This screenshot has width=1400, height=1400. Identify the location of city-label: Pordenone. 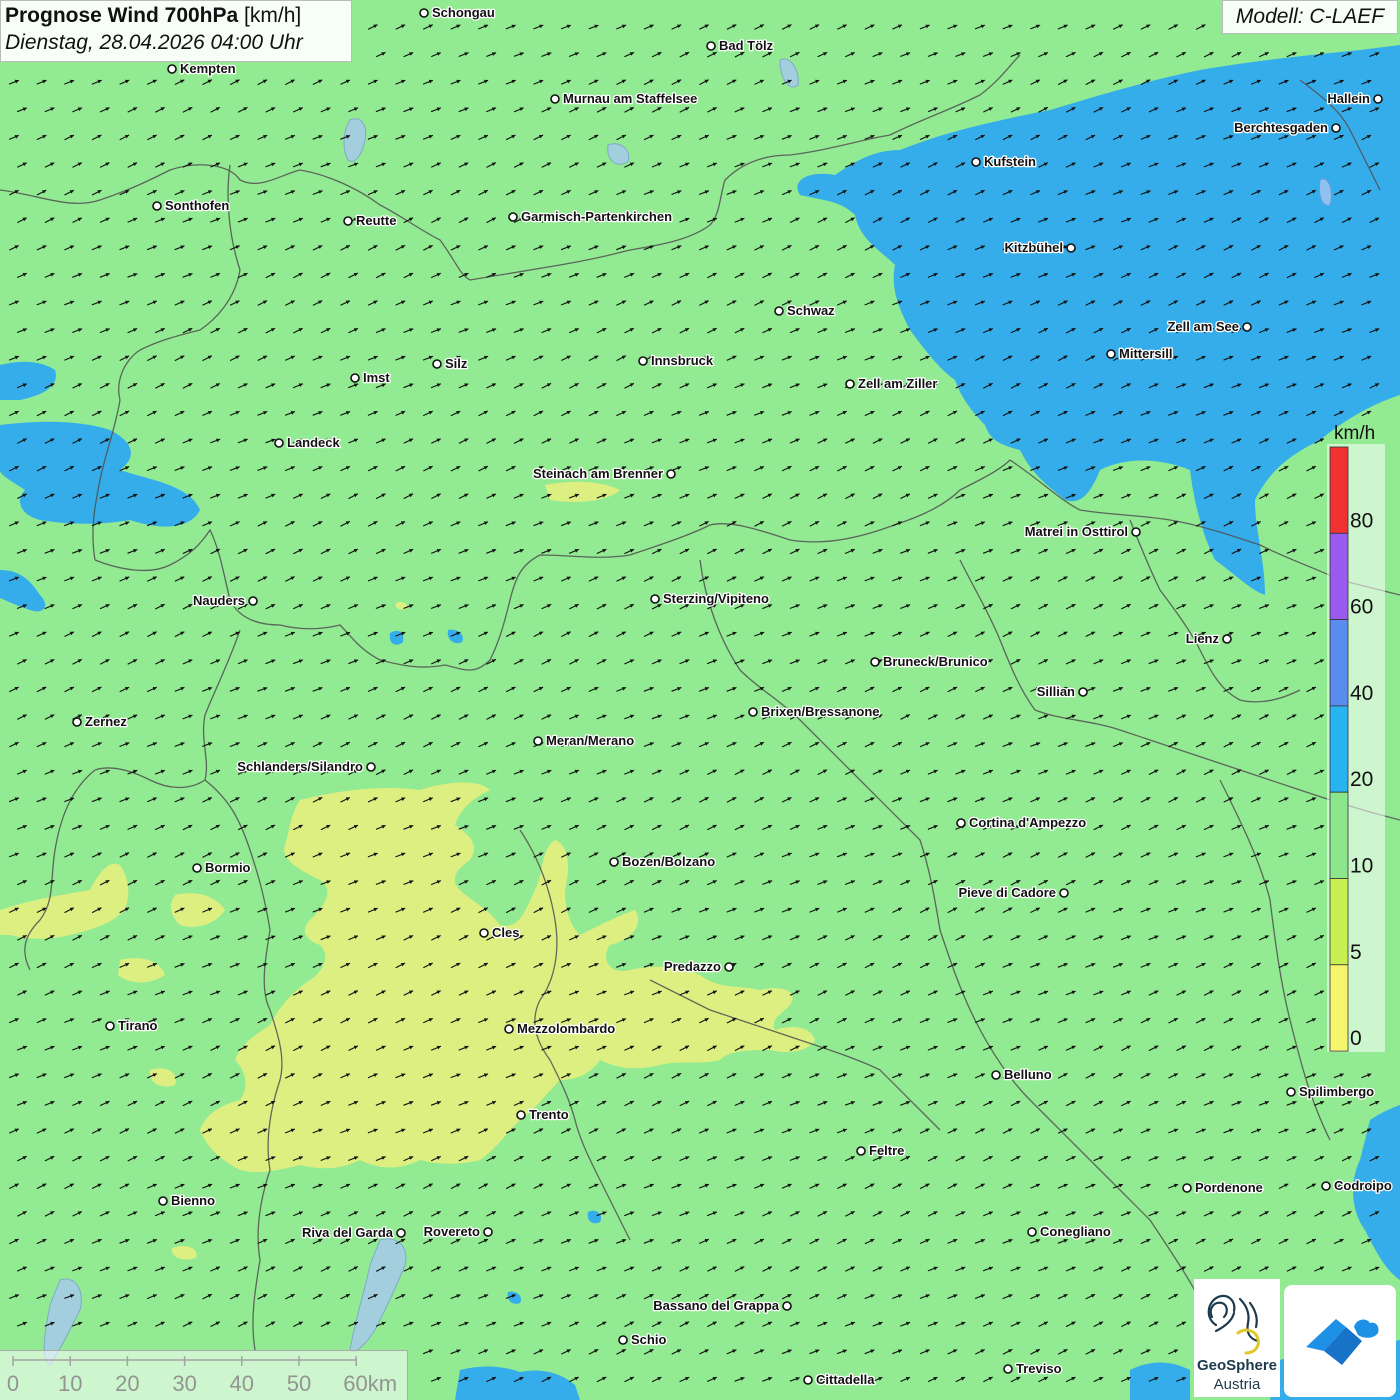
(1229, 1187).